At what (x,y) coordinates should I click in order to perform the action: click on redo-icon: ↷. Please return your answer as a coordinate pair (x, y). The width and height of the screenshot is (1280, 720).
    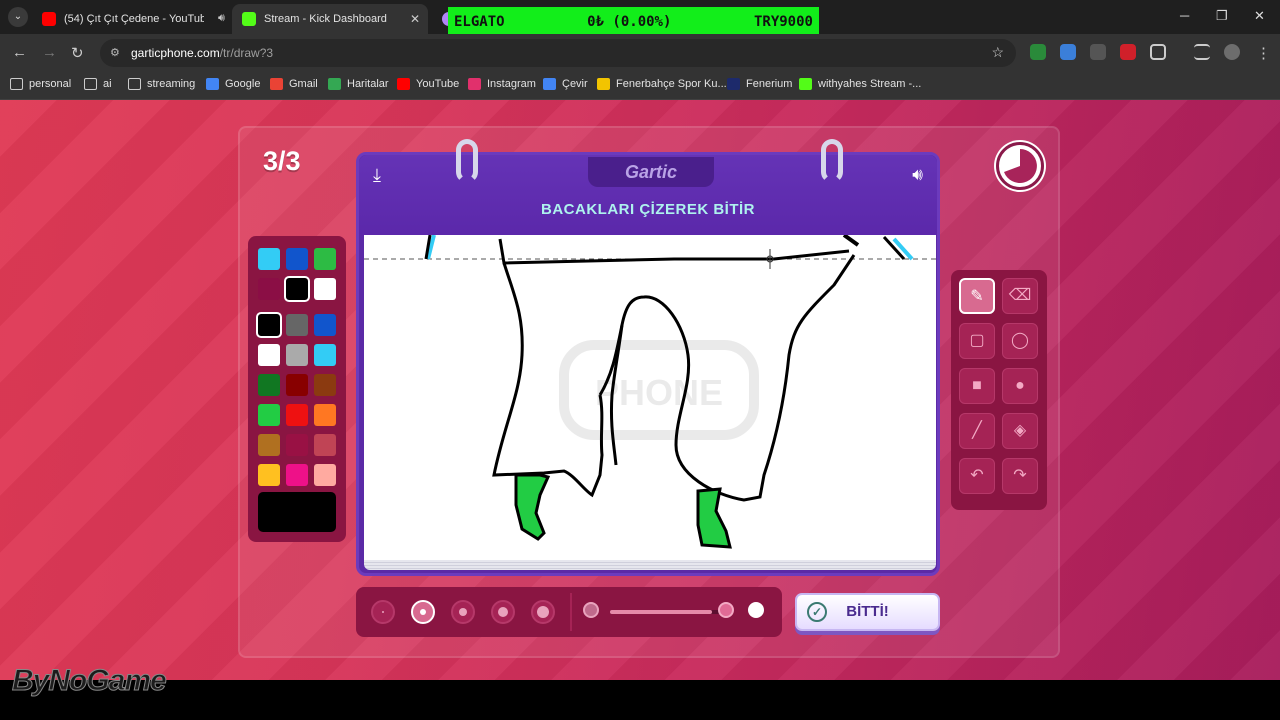
    Looking at the image, I should click on (1020, 476).